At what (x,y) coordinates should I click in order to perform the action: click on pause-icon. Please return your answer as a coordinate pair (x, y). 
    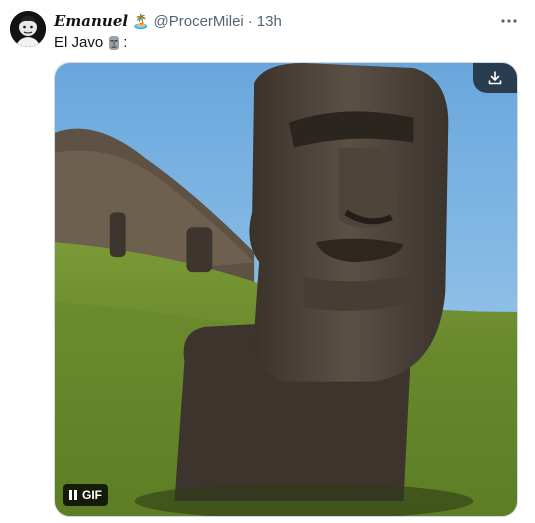
    Looking at the image, I should click on (73, 495).